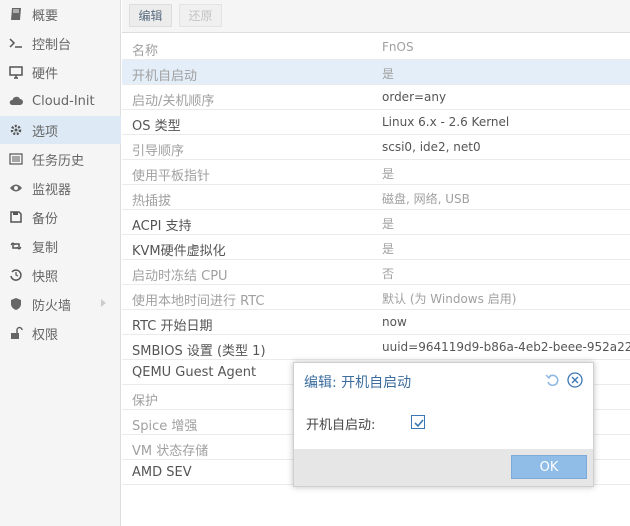  What do you see at coordinates (376, 147) in the screenshot?
I see `table-row: 引导顺序 scsi0, ide2, net0` at bounding box center [376, 147].